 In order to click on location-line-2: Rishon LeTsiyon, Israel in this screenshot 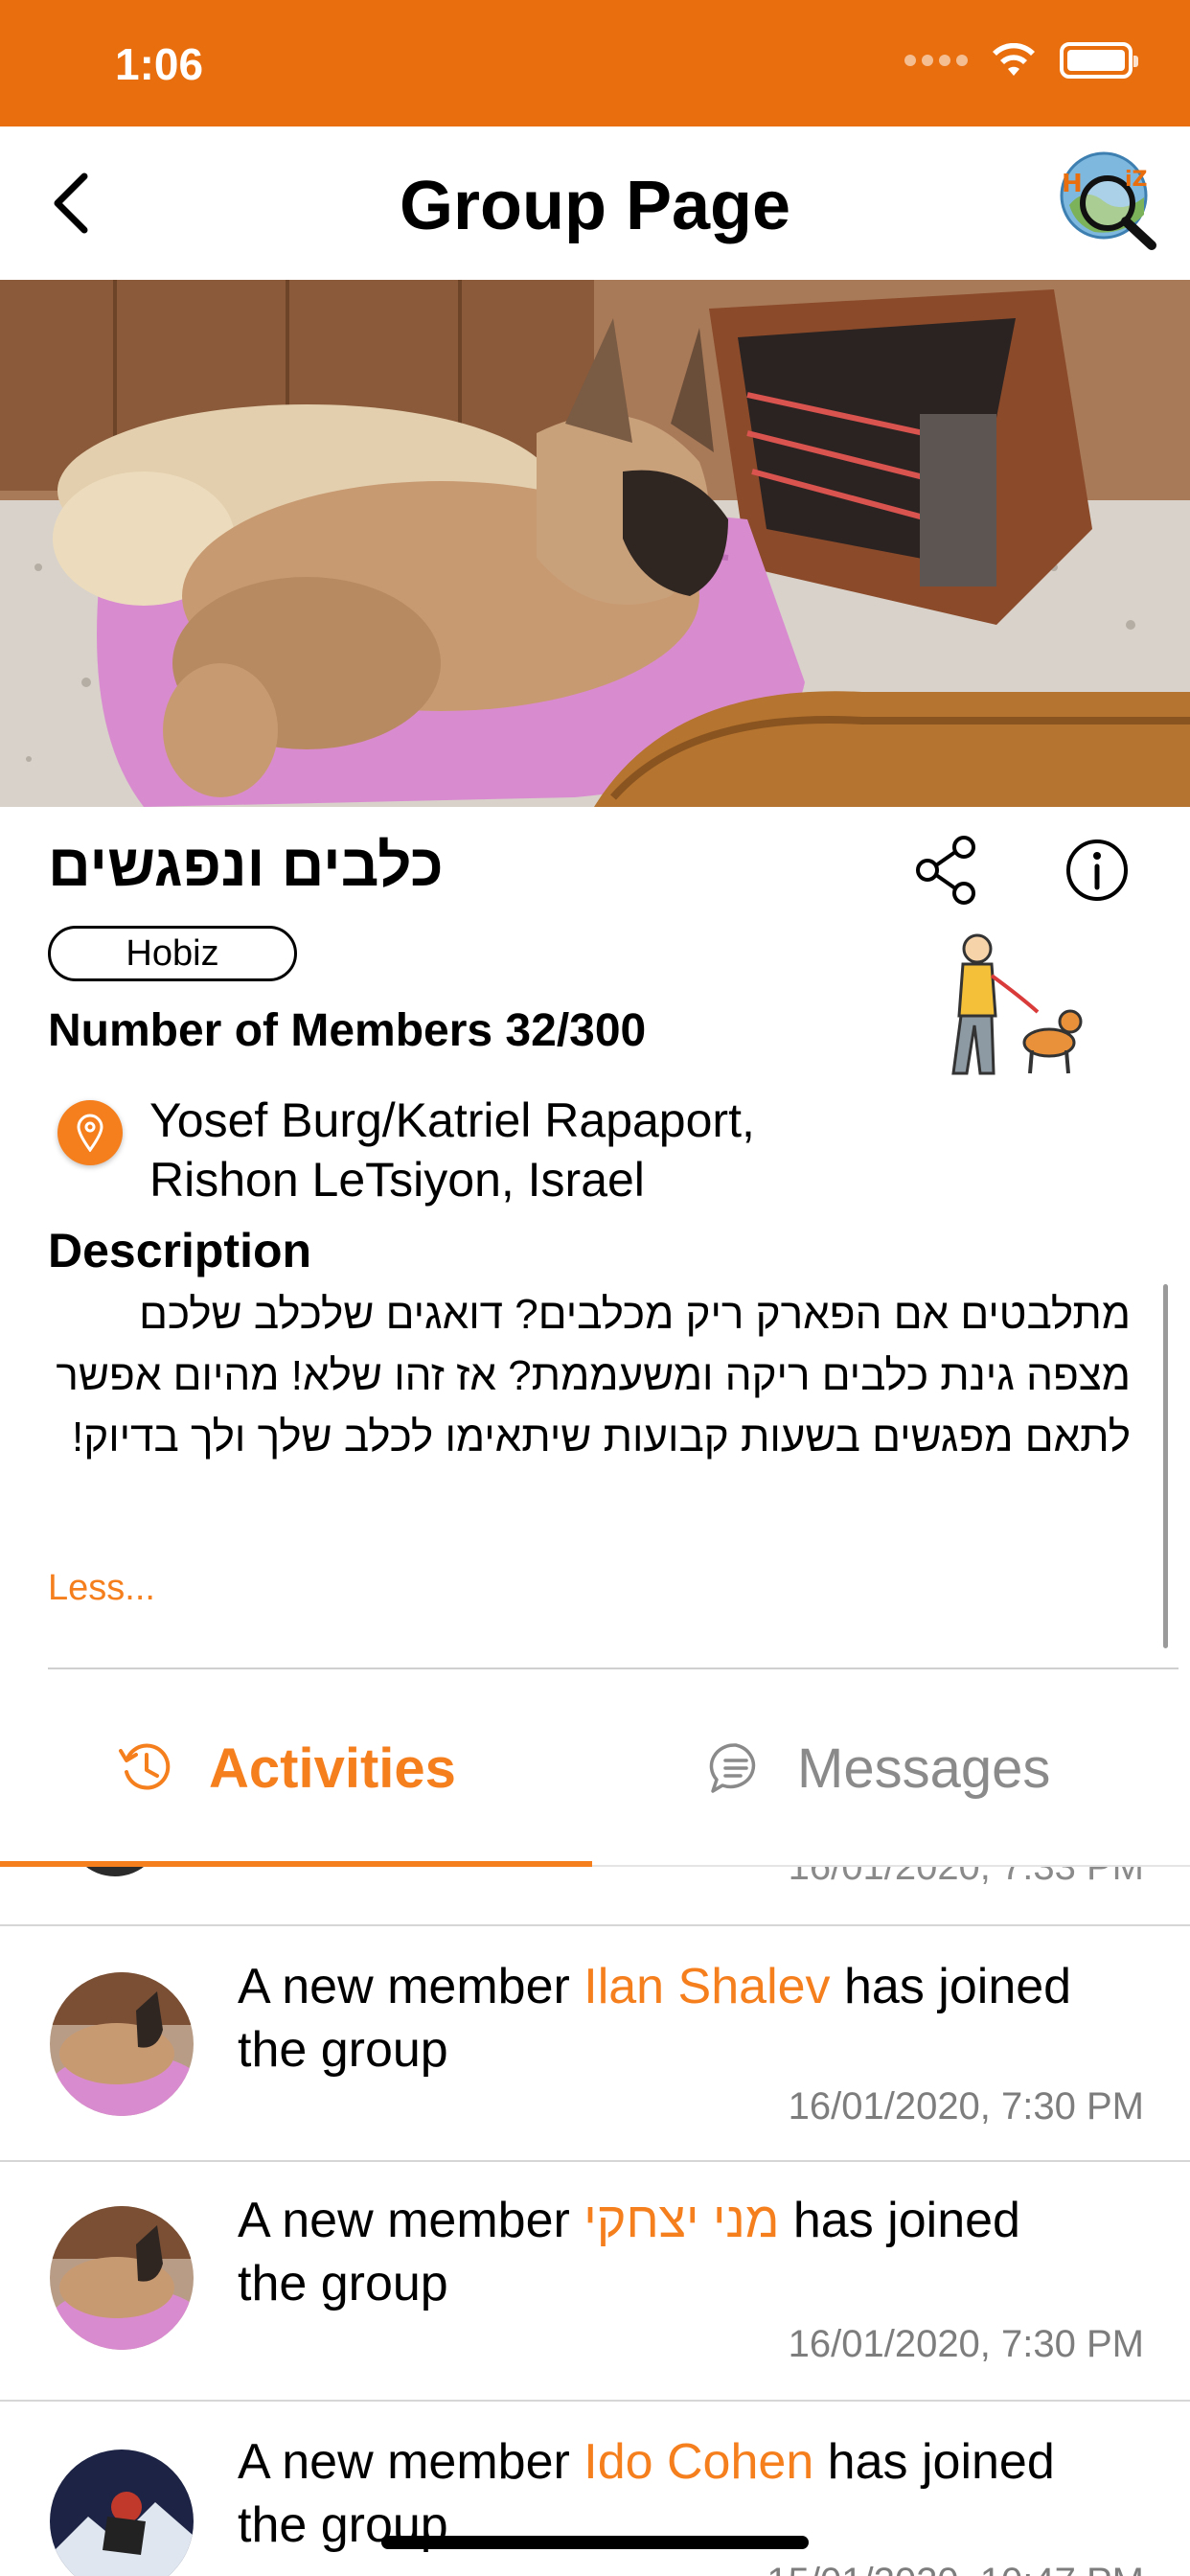, I will do `click(397, 1180)`.